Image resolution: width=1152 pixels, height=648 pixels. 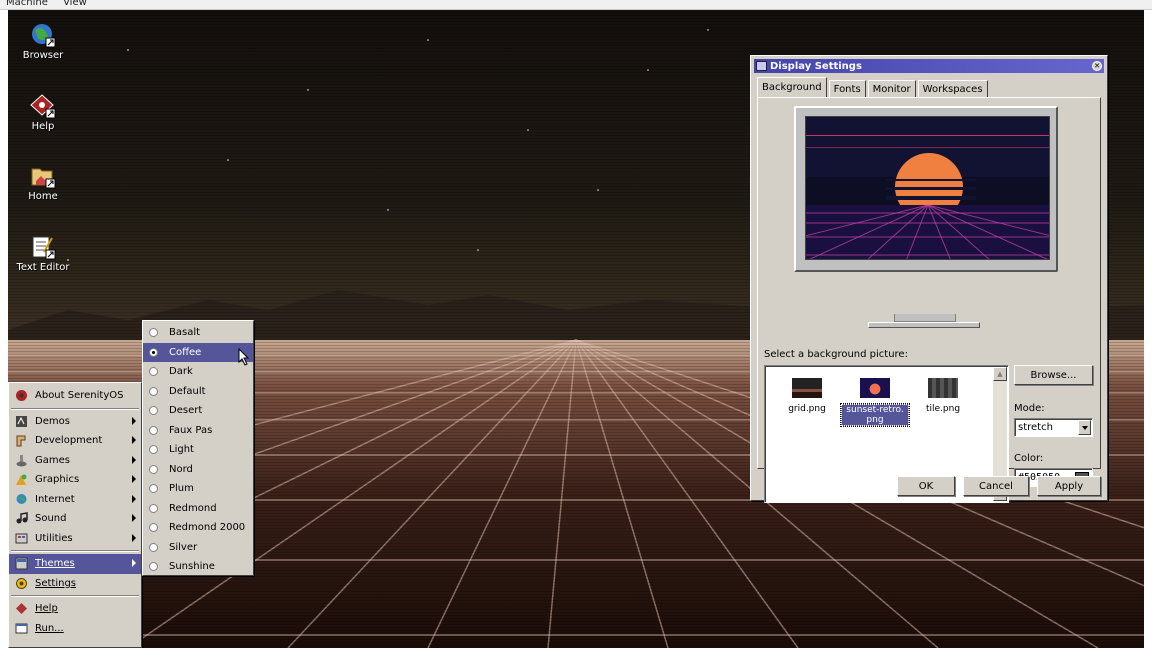 What do you see at coordinates (43, 253) in the screenshot?
I see `desktop-icon-text-editor: Text Editor` at bounding box center [43, 253].